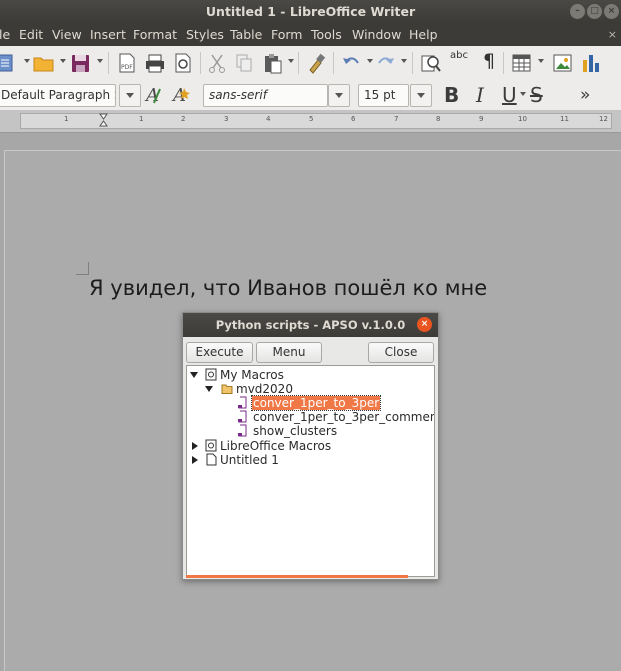 This screenshot has width=621, height=671. Describe the element at coordinates (591, 63) in the screenshot. I see `insert-chart-icon` at that location.